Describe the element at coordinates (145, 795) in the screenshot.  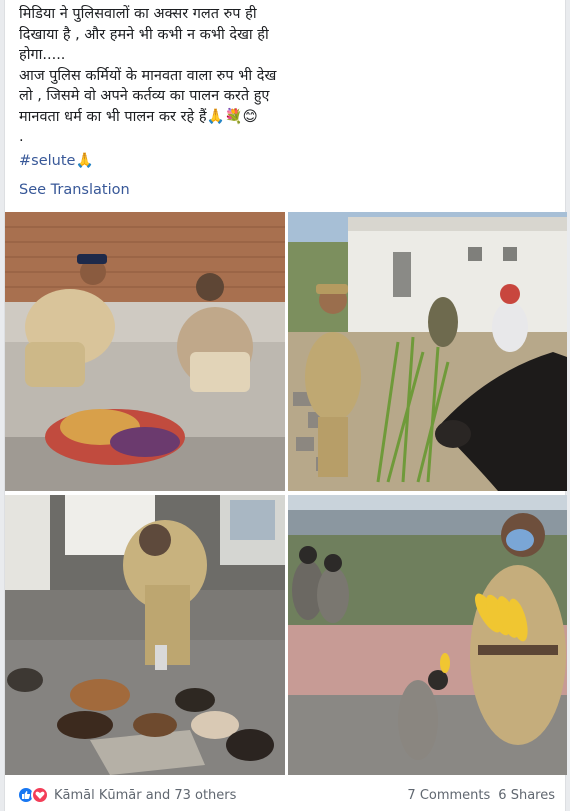
I see `reactors-text: Kāmāl Kūmār and 73 others` at that location.